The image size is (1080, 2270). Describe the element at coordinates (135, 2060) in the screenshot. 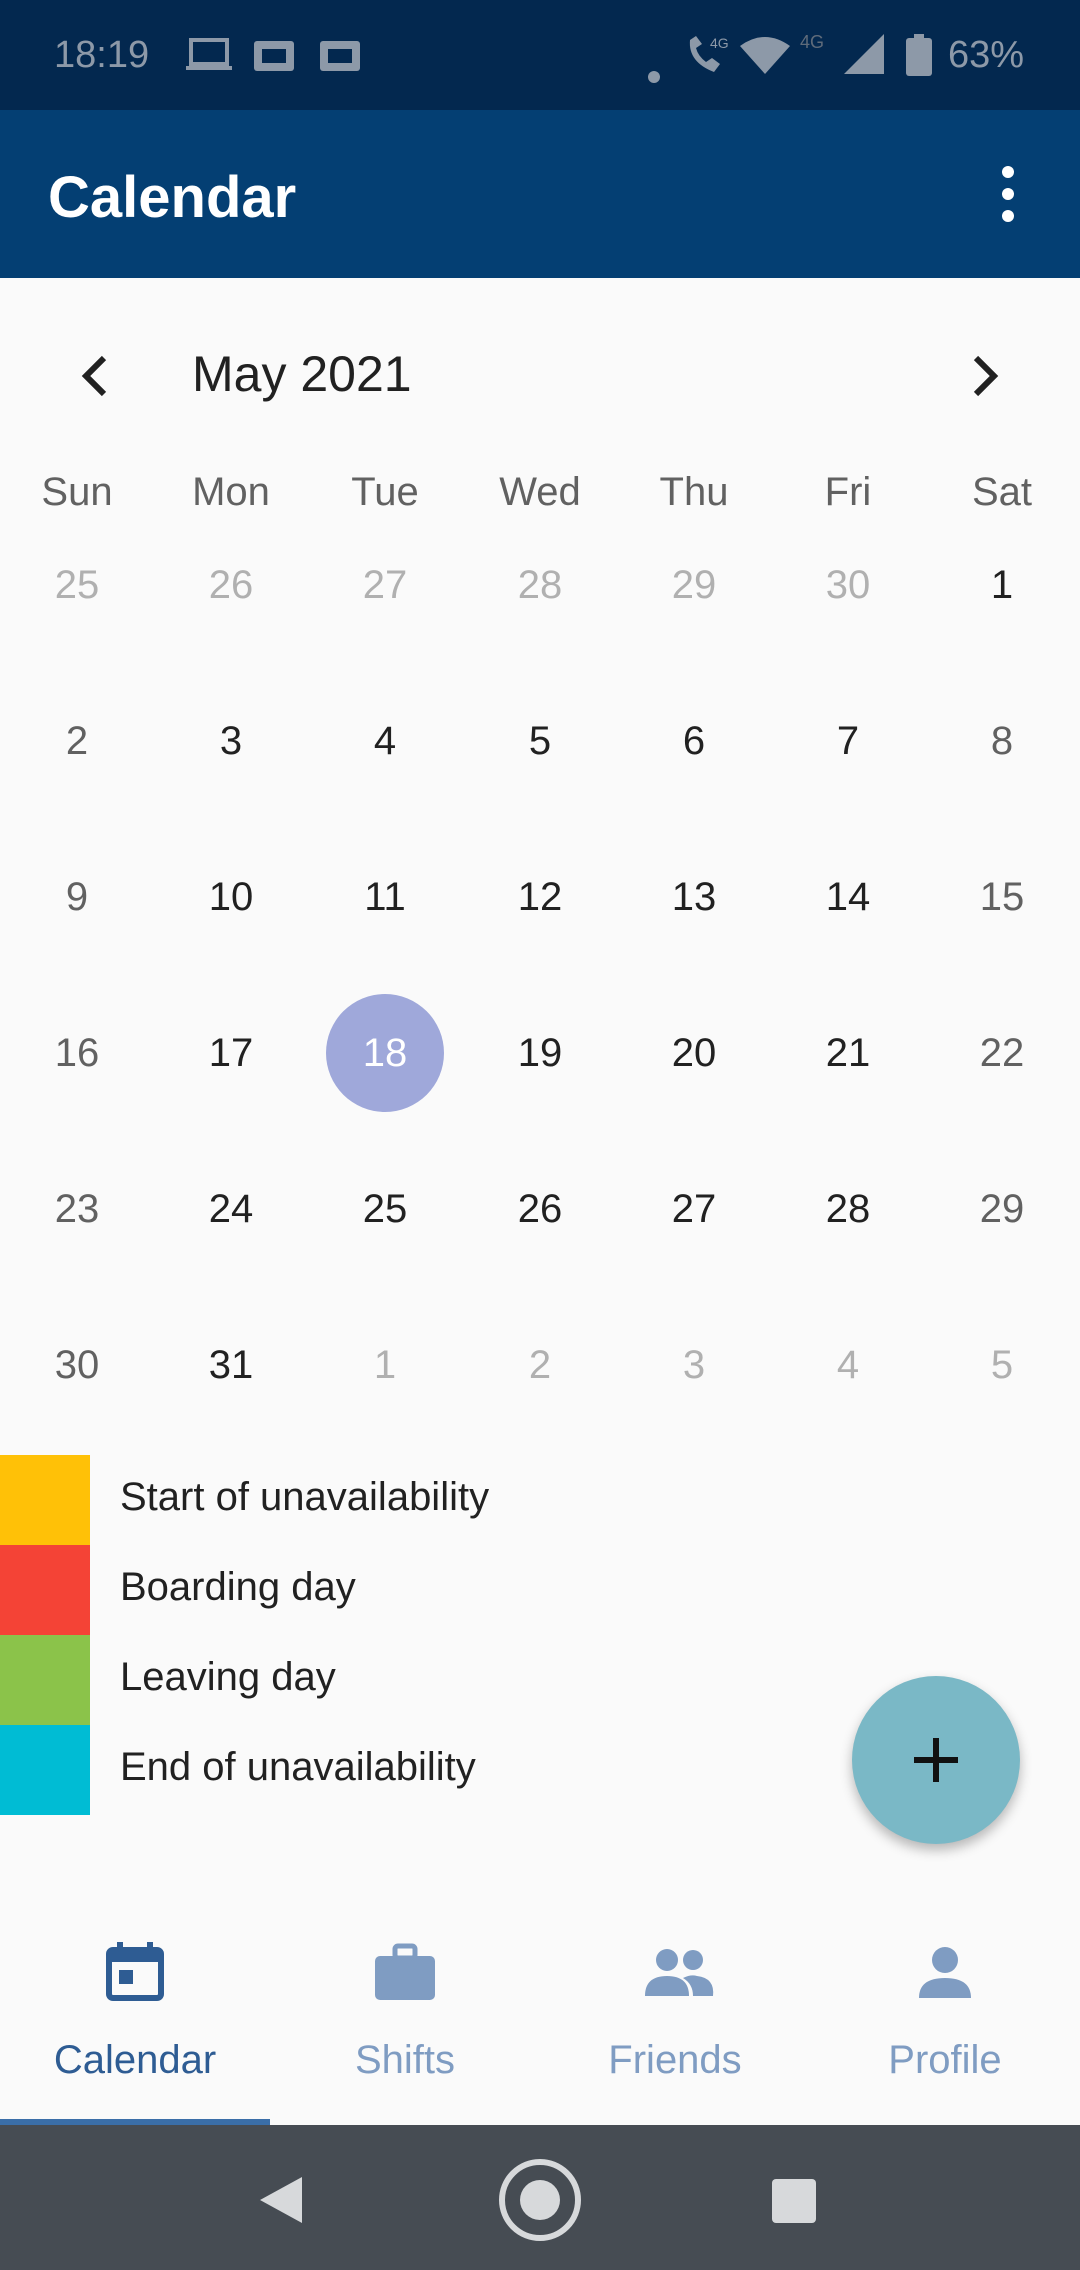

I see `tab-label: Calendar` at that location.